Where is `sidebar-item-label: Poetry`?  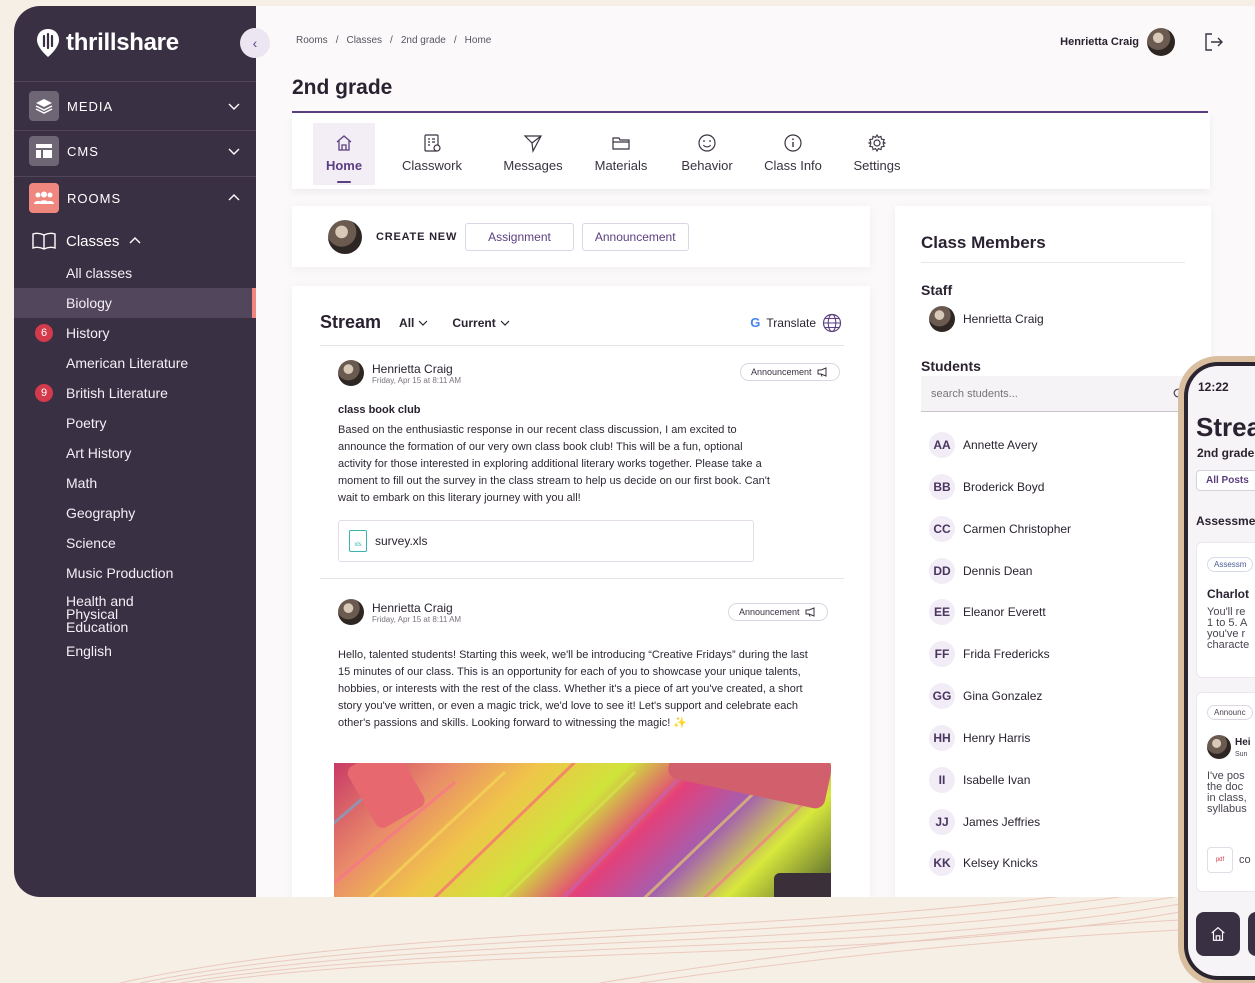
sidebar-item-label: Poetry is located at coordinates (86, 423).